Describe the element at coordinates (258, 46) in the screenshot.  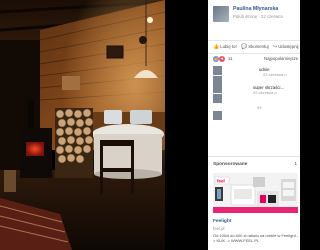
I see `comment-label: Skomentuj` at that location.